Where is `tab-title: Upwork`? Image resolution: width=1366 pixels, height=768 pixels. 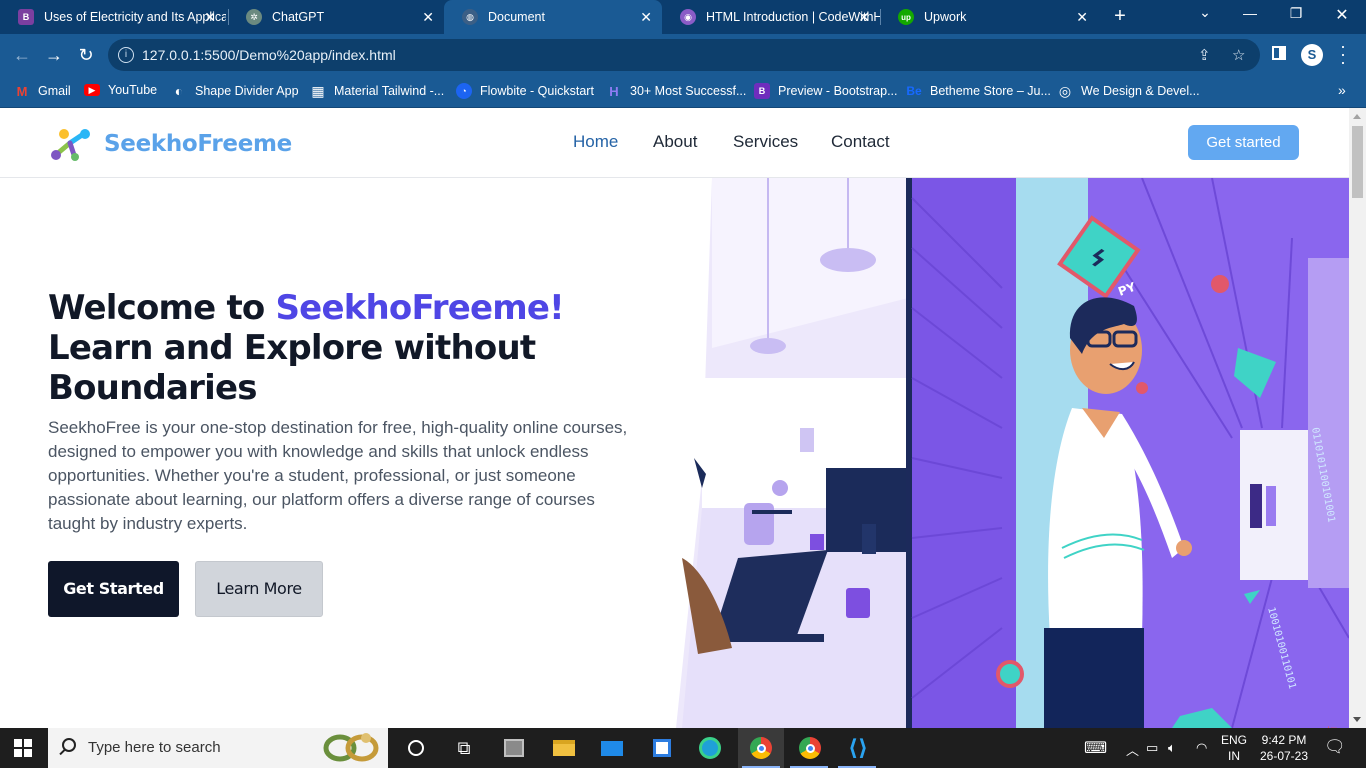
tab-title: Upwork is located at coordinates (945, 17).